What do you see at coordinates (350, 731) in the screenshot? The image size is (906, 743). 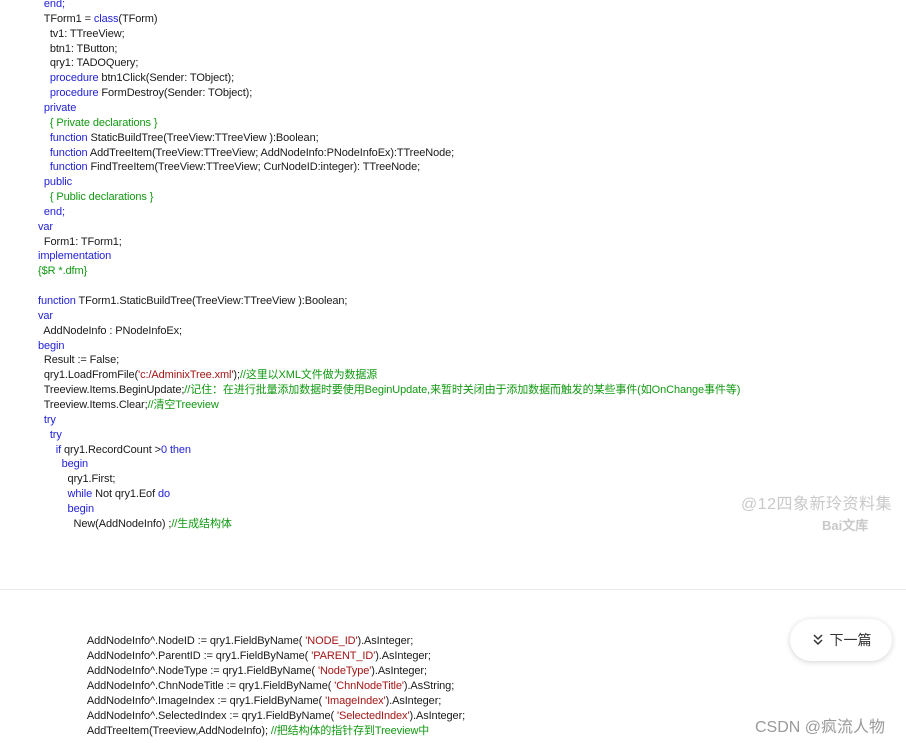 I see `code-token: //把结构体的指针存到Treeview中` at bounding box center [350, 731].